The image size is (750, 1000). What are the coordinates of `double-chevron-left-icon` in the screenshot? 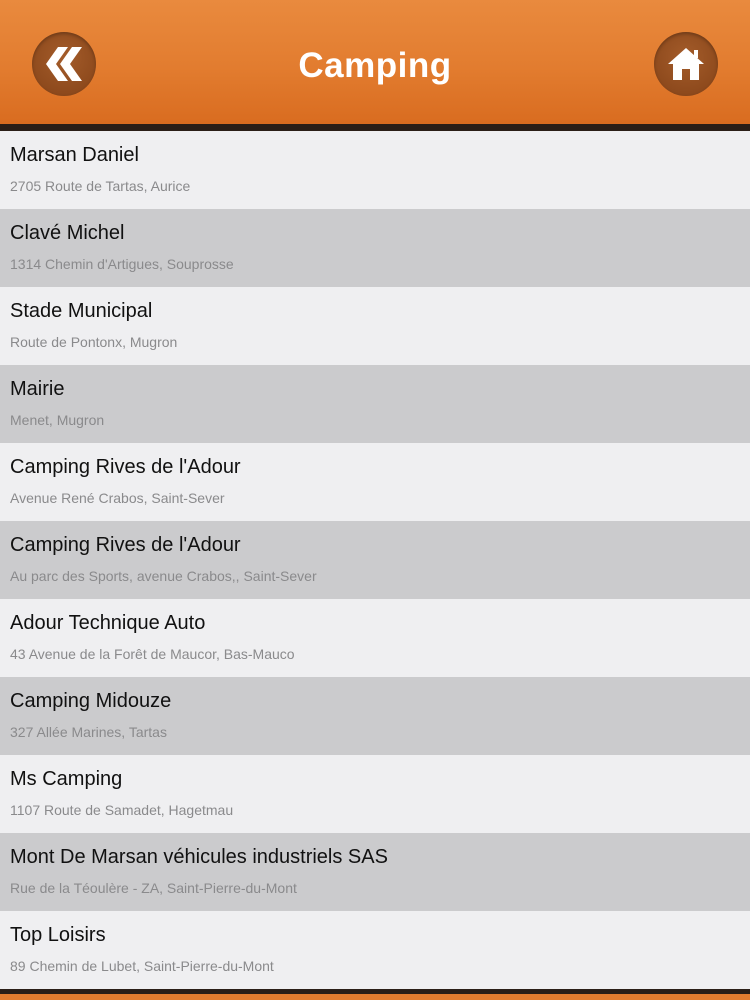 It's located at (64, 64).